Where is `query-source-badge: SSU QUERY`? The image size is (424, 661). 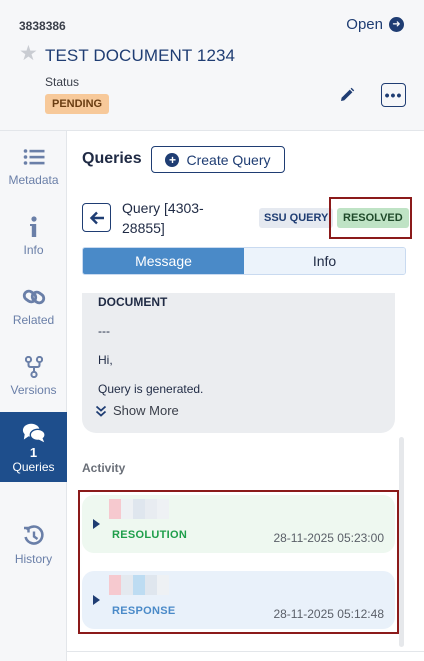 query-source-badge: SSU QUERY is located at coordinates (296, 218).